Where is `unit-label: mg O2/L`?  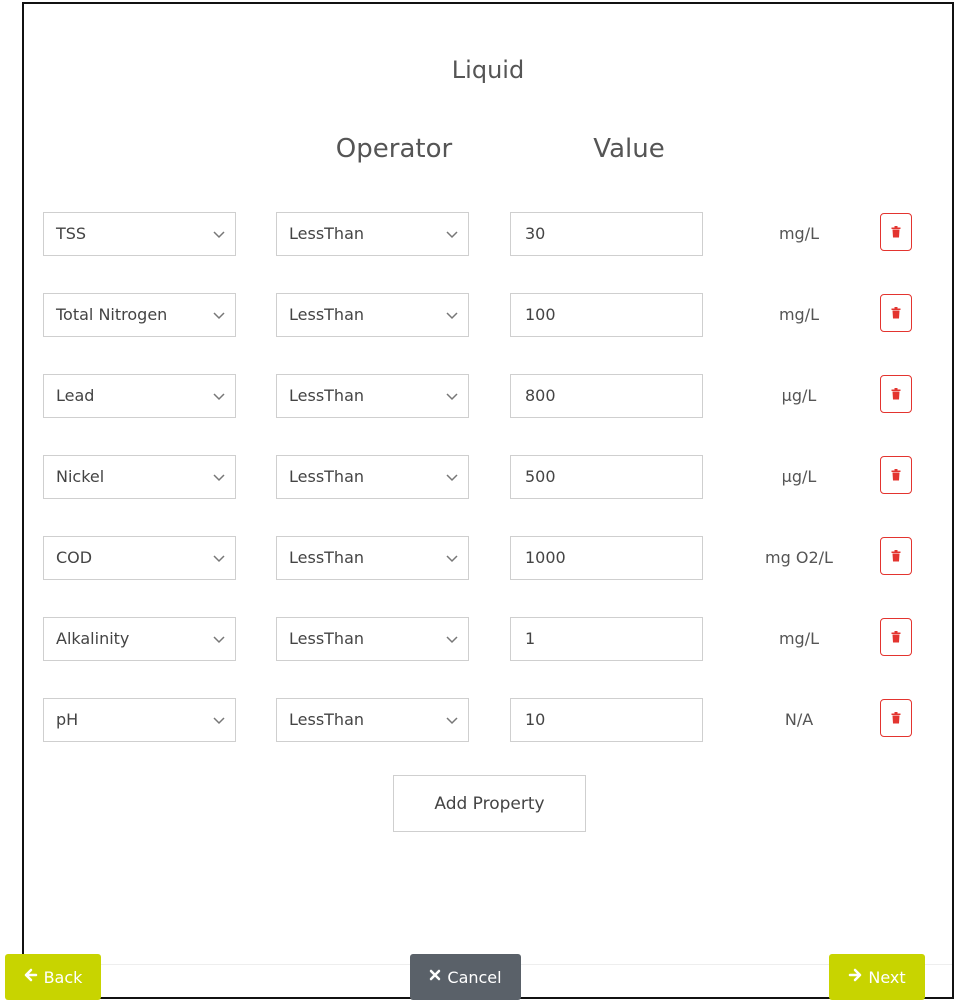 unit-label: mg O2/L is located at coordinates (799, 557).